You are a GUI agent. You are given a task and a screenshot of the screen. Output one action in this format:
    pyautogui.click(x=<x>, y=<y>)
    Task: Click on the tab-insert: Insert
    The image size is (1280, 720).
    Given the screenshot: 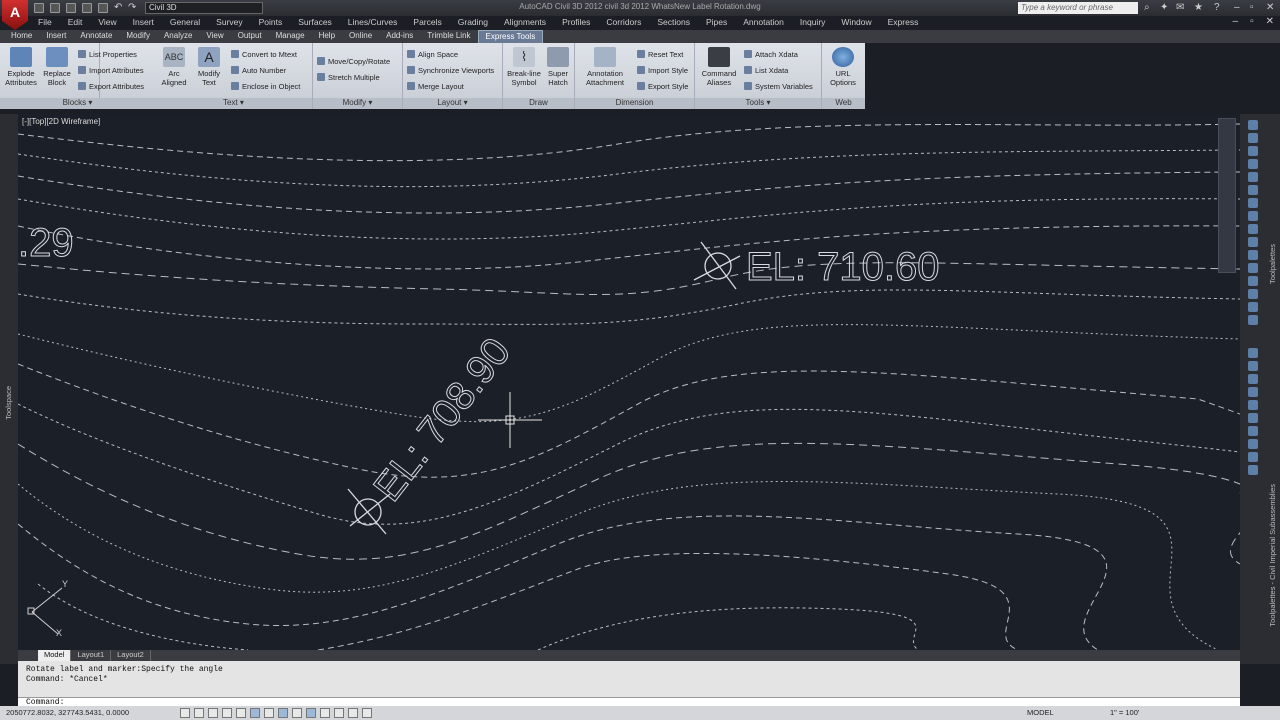 What is the action you would take?
    pyautogui.click(x=56, y=36)
    